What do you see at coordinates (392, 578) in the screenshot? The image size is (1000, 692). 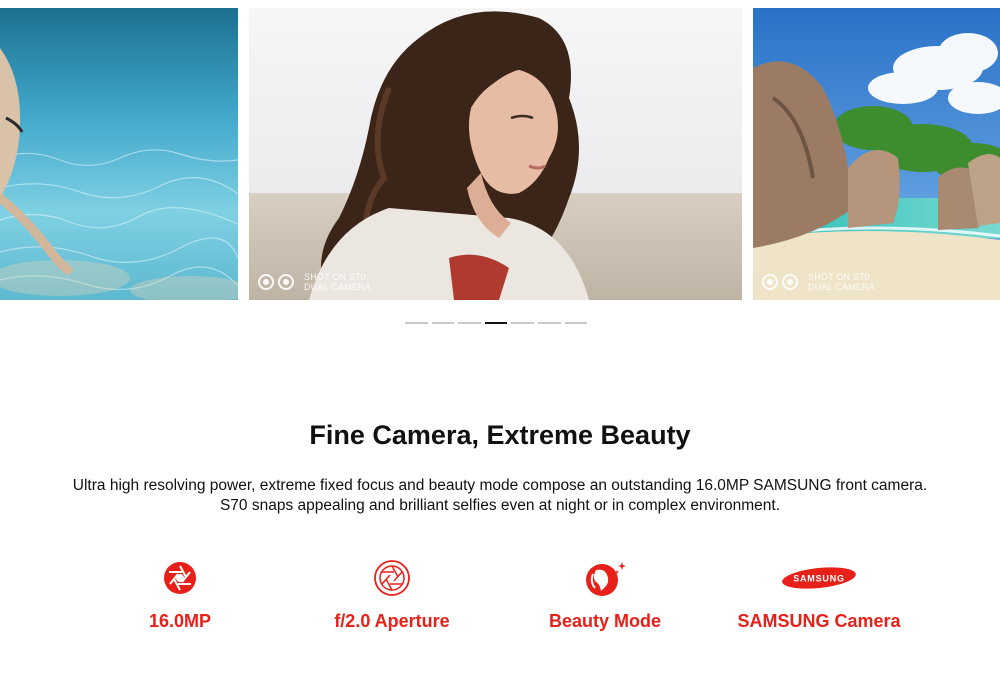 I see `aperture-outline-icon` at bounding box center [392, 578].